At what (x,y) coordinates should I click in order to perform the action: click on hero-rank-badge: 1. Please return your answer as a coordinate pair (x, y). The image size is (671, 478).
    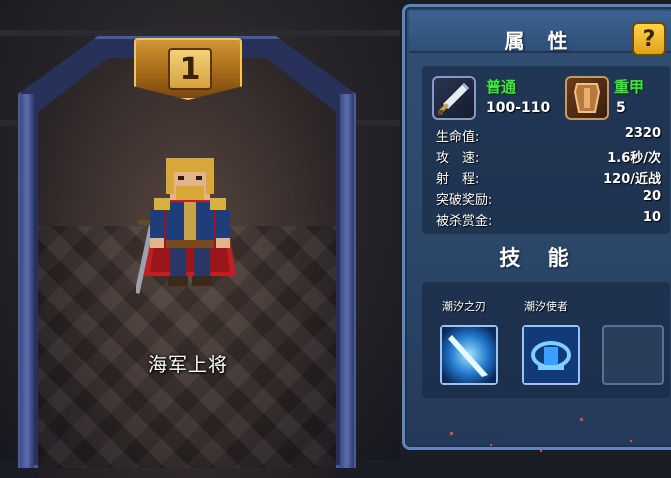
    Looking at the image, I should click on (188, 69).